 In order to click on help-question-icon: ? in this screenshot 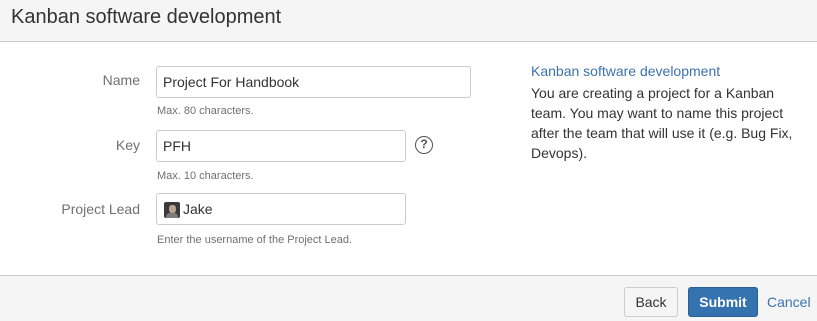, I will do `click(424, 145)`.